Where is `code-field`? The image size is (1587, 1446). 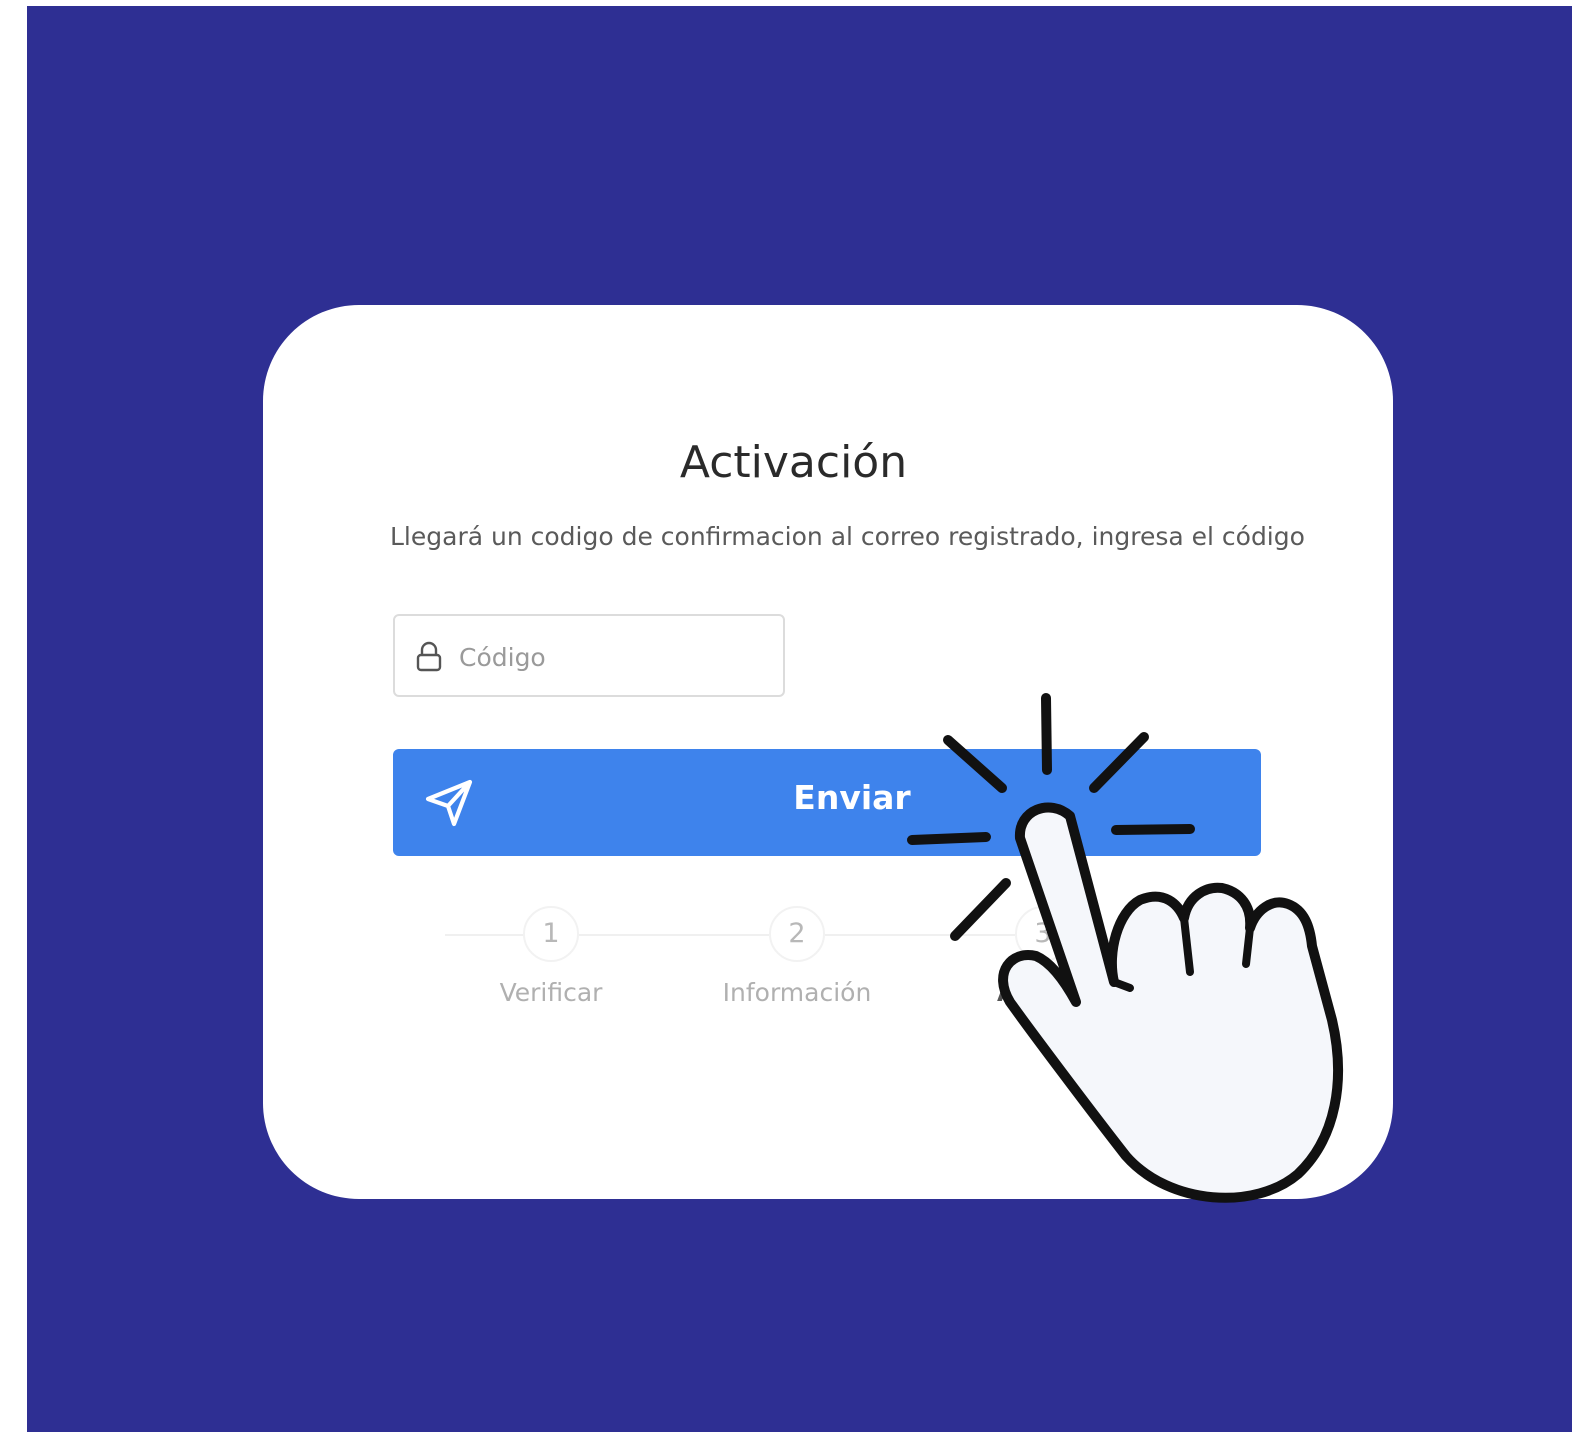 code-field is located at coordinates (589, 655).